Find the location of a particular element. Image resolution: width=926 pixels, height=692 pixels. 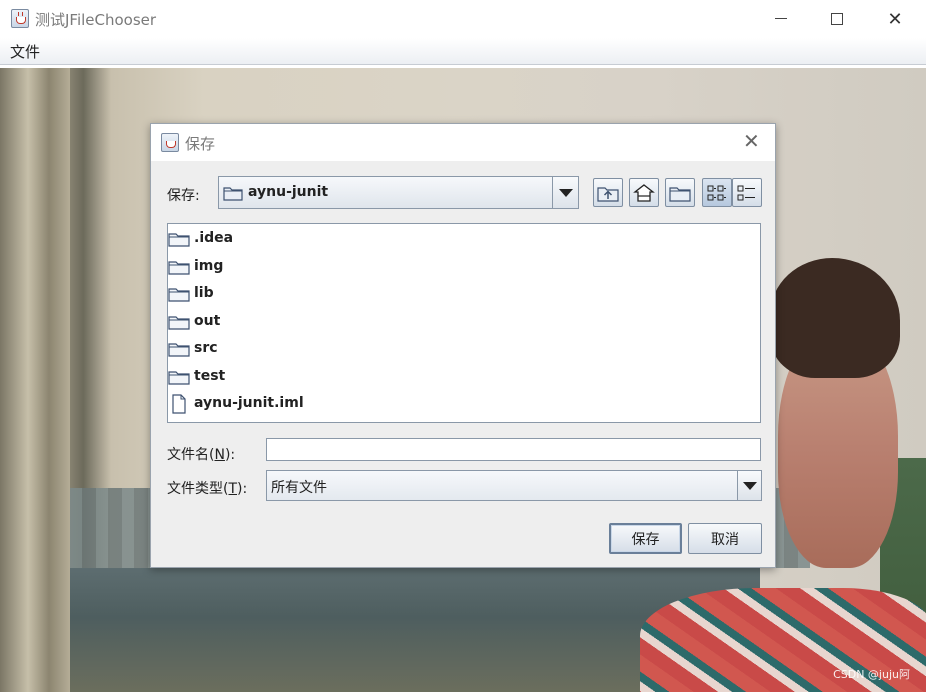

file-name-mnemonic: N is located at coordinates (219, 455).